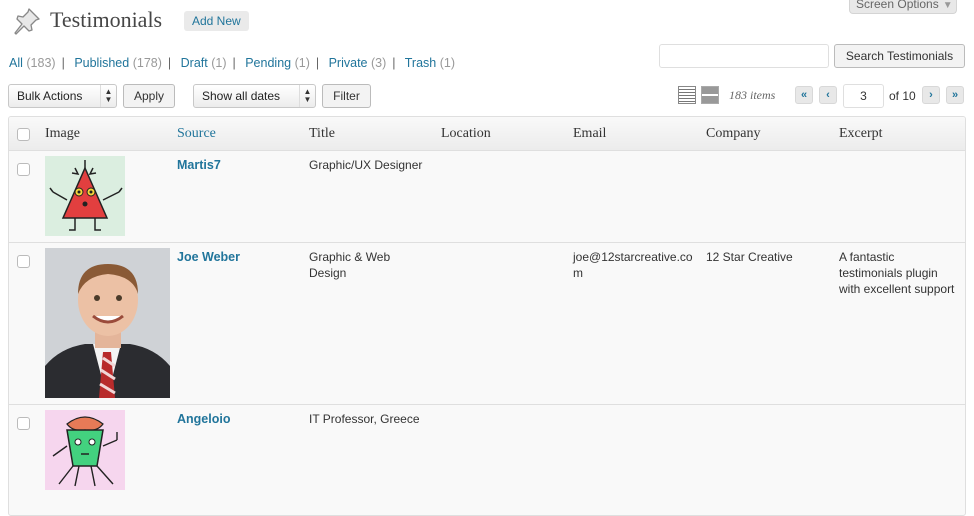 This screenshot has width=974, height=516. Describe the element at coordinates (828, 95) in the screenshot. I see `prev-page-button: ‹` at that location.